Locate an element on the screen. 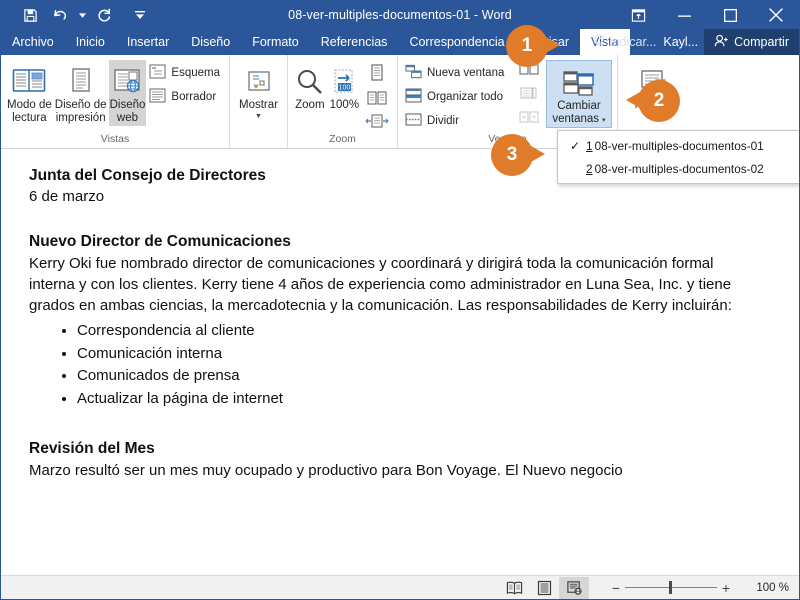 The image size is (800, 600). tab-formato: Formato is located at coordinates (275, 42).